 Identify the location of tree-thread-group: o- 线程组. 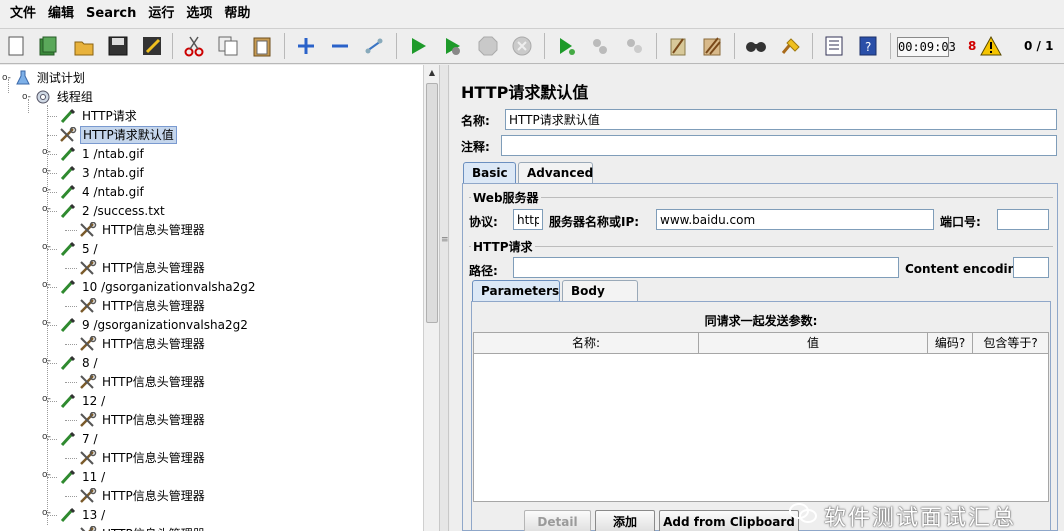
(58, 96).